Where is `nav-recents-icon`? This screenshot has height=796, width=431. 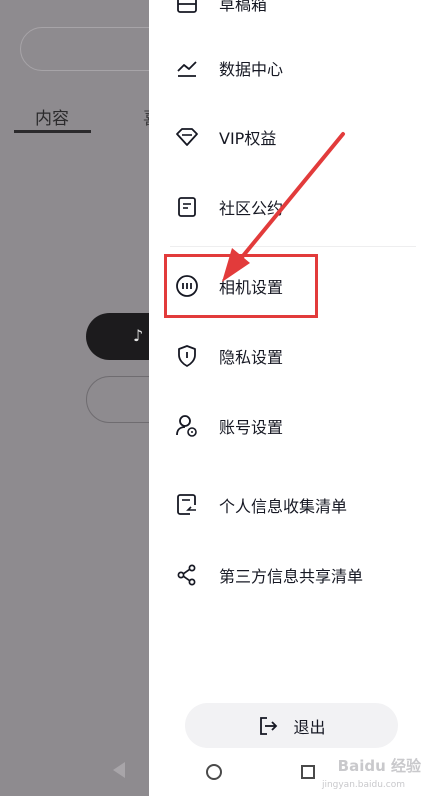
nav-recents-icon is located at coordinates (308, 772).